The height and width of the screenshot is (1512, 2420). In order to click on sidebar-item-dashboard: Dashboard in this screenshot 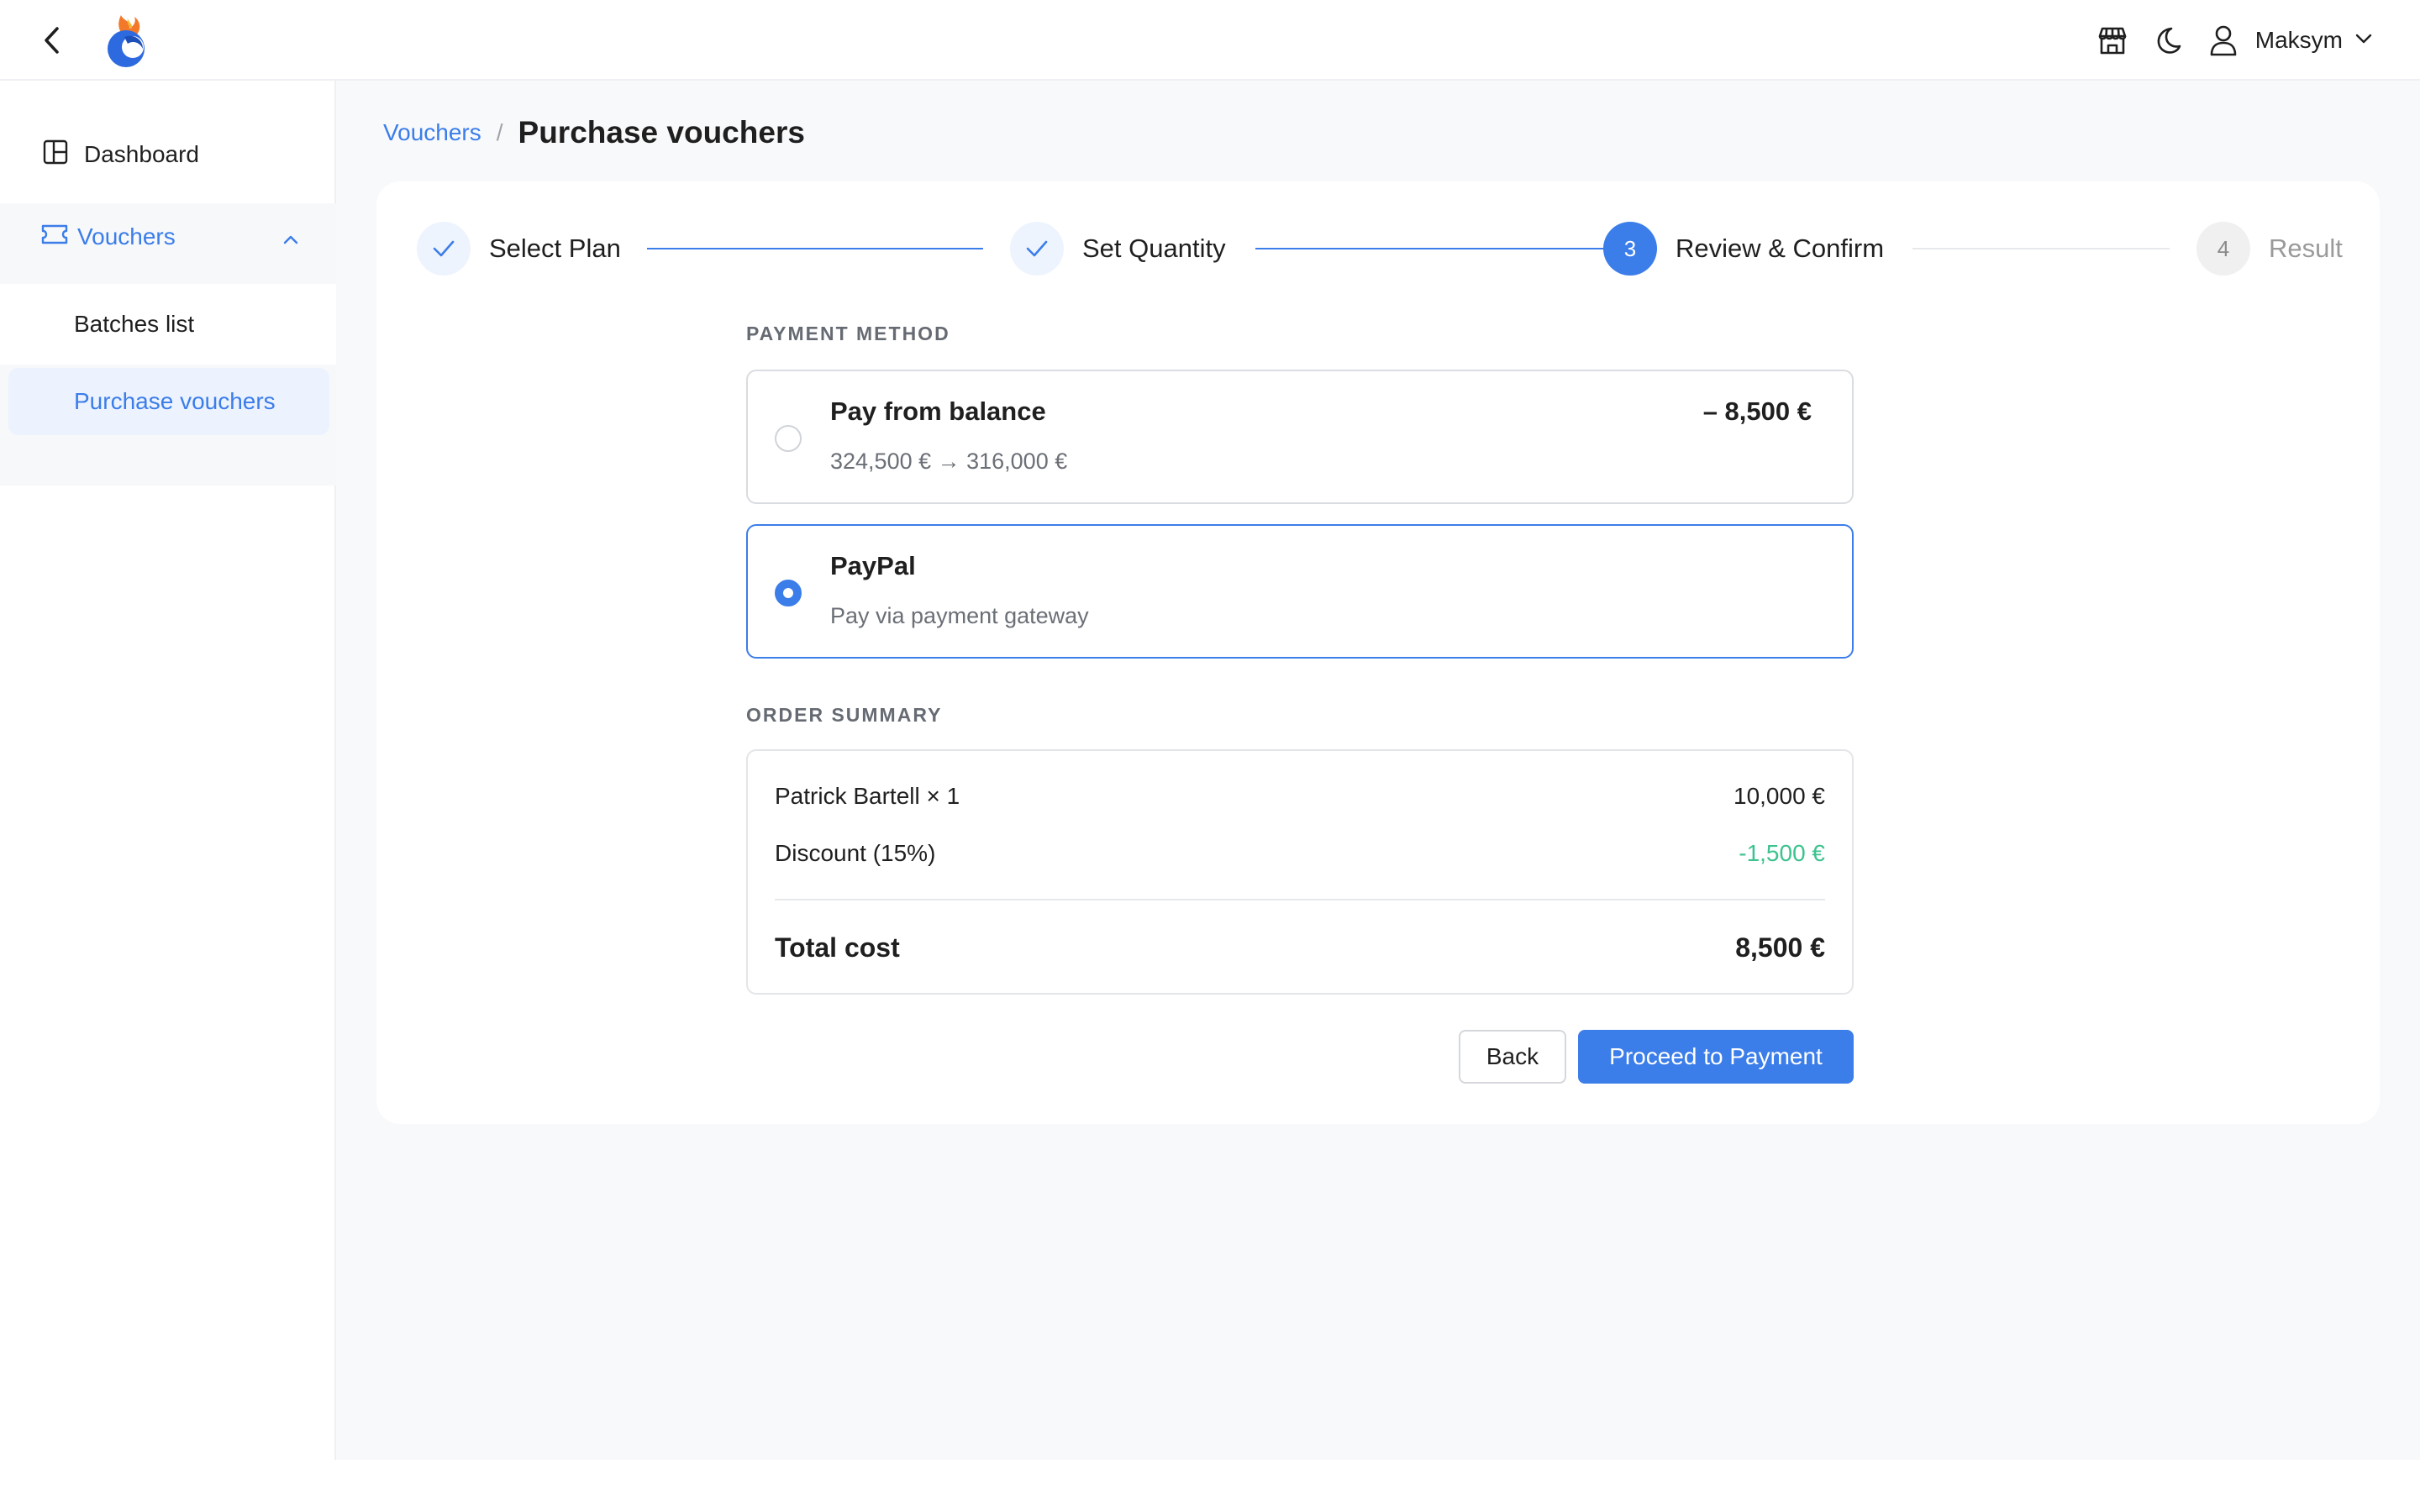, I will do `click(168, 154)`.